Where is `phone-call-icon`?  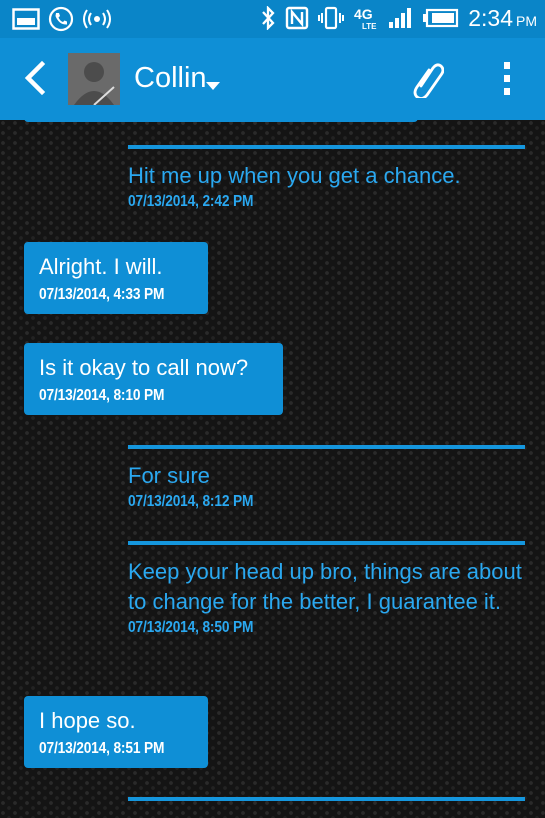 phone-call-icon is located at coordinates (61, 19).